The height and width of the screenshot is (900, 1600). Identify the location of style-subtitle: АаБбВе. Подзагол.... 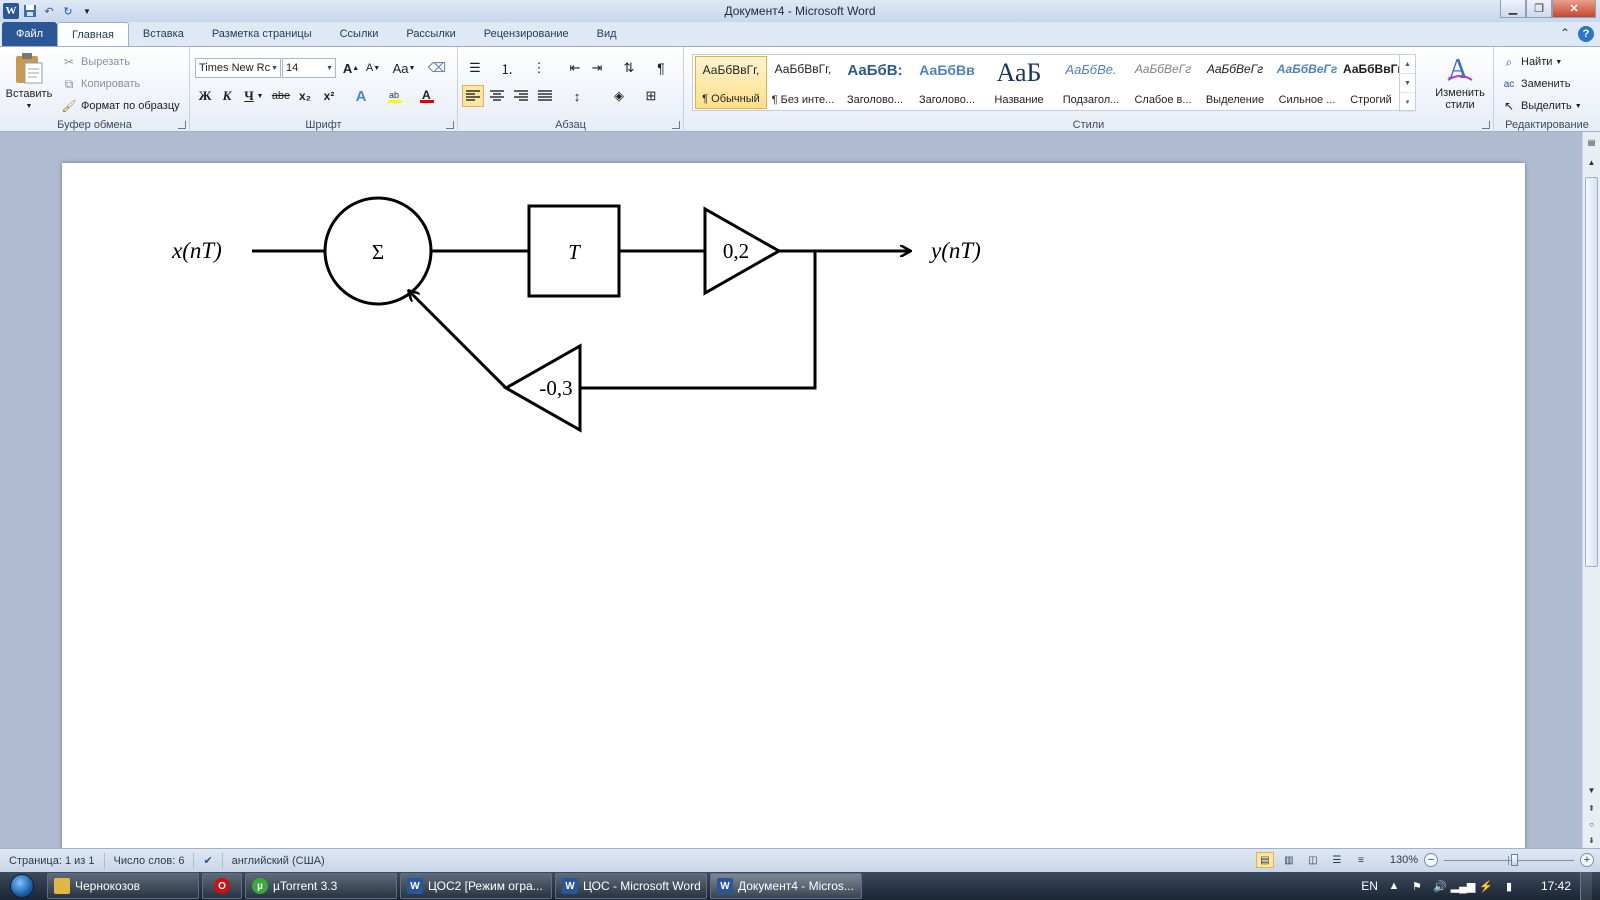
(1091, 82).